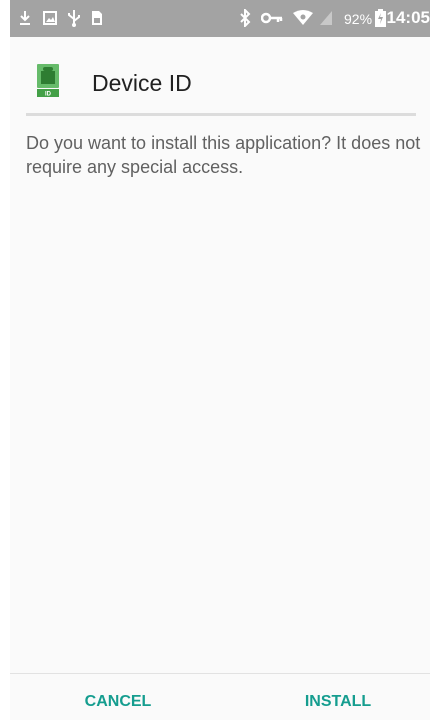 The height and width of the screenshot is (720, 430). I want to click on device-id-app-icon: ID, so click(48, 80).